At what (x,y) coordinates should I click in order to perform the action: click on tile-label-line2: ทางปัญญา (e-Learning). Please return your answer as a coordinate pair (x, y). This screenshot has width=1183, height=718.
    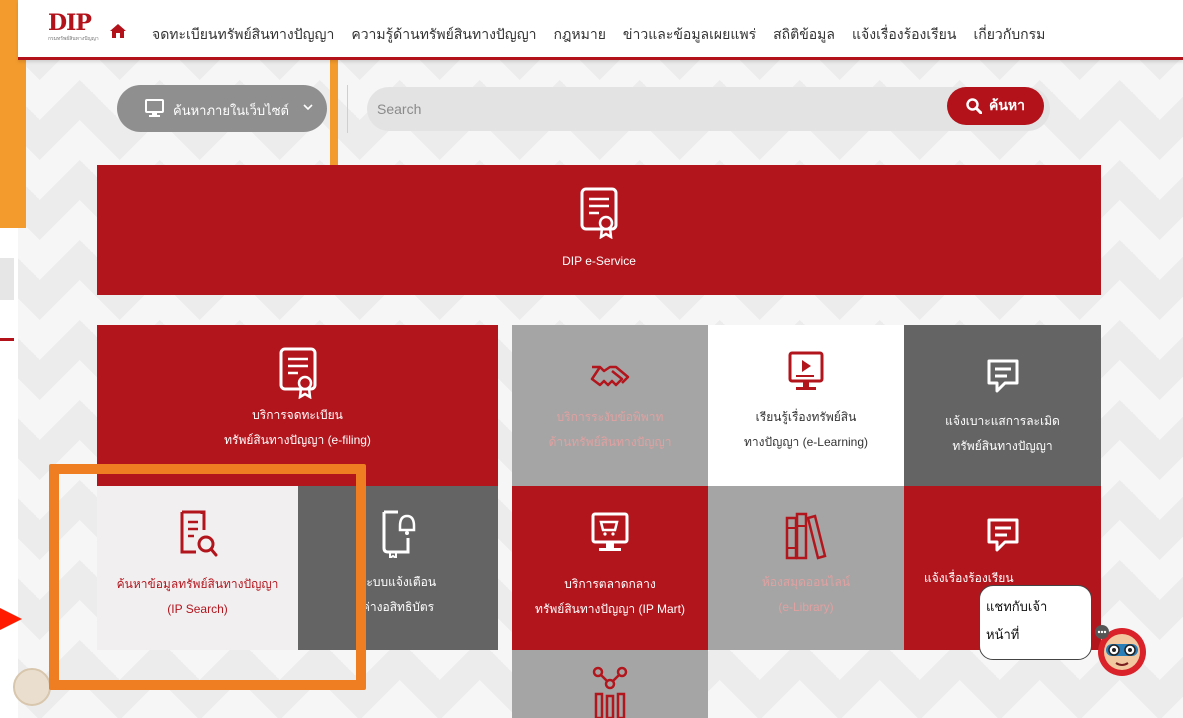
    Looking at the image, I should click on (805, 442).